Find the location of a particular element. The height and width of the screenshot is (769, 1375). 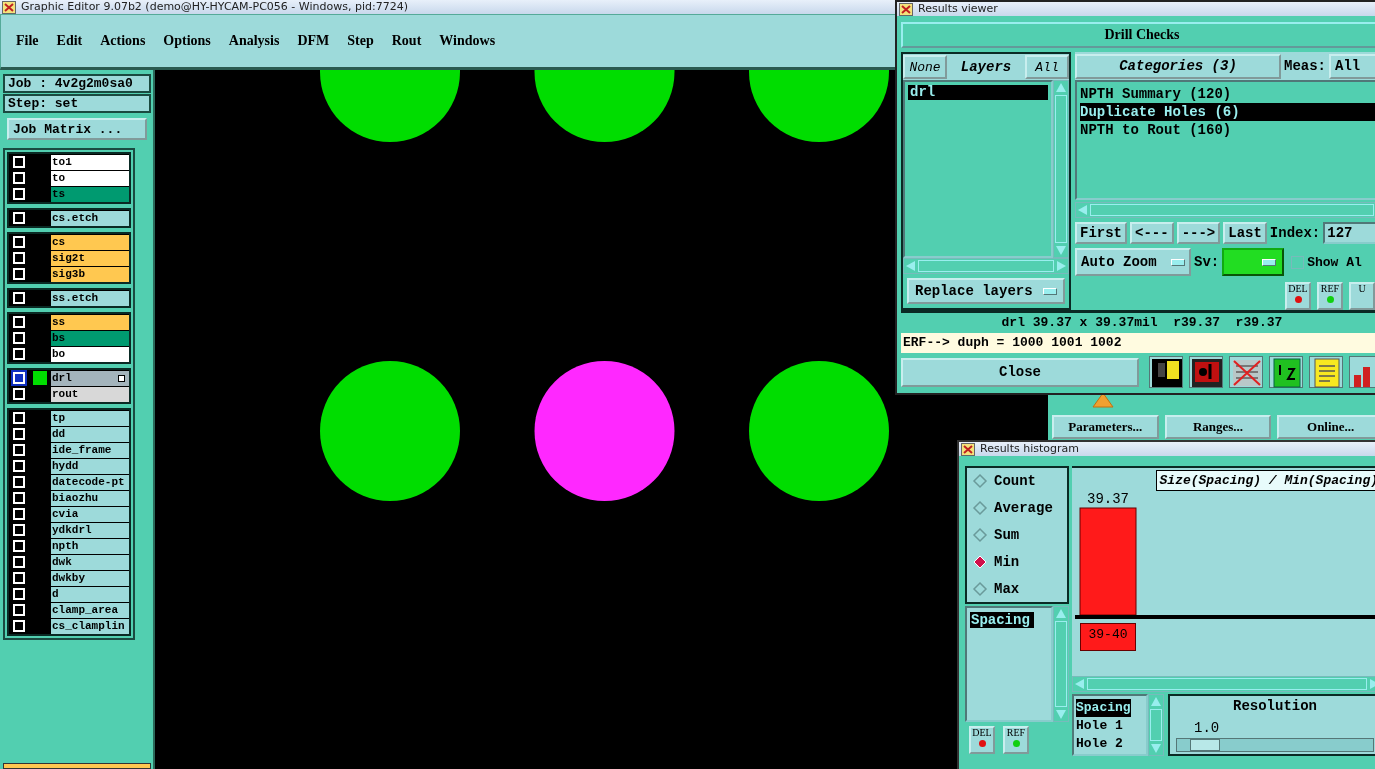

layer-name: ss.etch is located at coordinates (90, 298).